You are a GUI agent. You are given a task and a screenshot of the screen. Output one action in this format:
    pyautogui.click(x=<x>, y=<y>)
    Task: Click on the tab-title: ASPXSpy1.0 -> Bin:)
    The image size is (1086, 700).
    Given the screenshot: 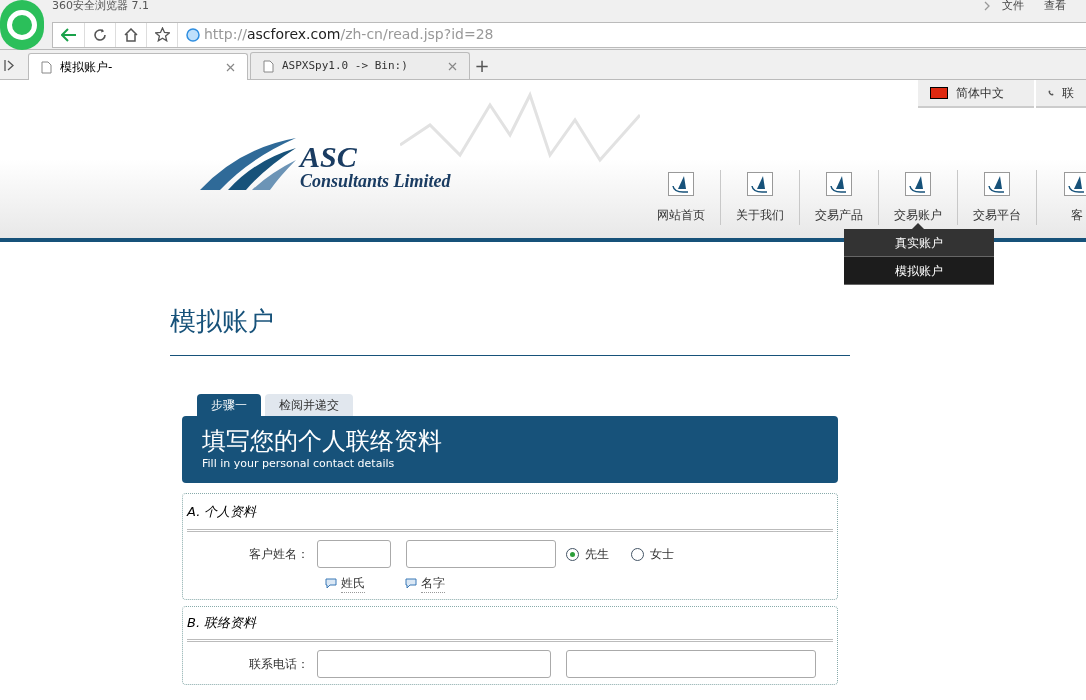 What is the action you would take?
    pyautogui.click(x=345, y=65)
    